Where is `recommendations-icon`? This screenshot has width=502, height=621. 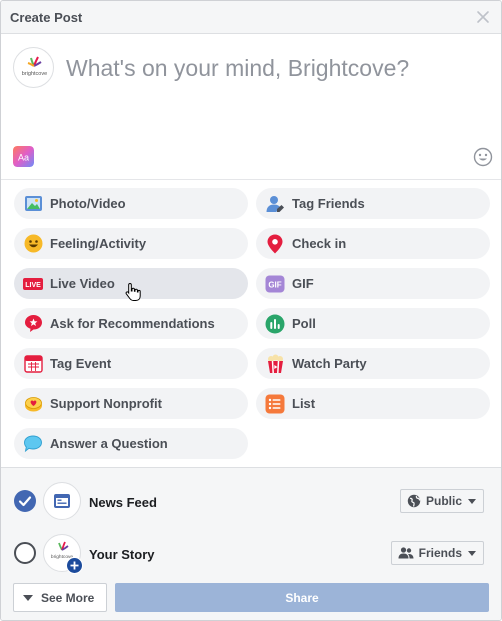 recommendations-icon is located at coordinates (33, 324).